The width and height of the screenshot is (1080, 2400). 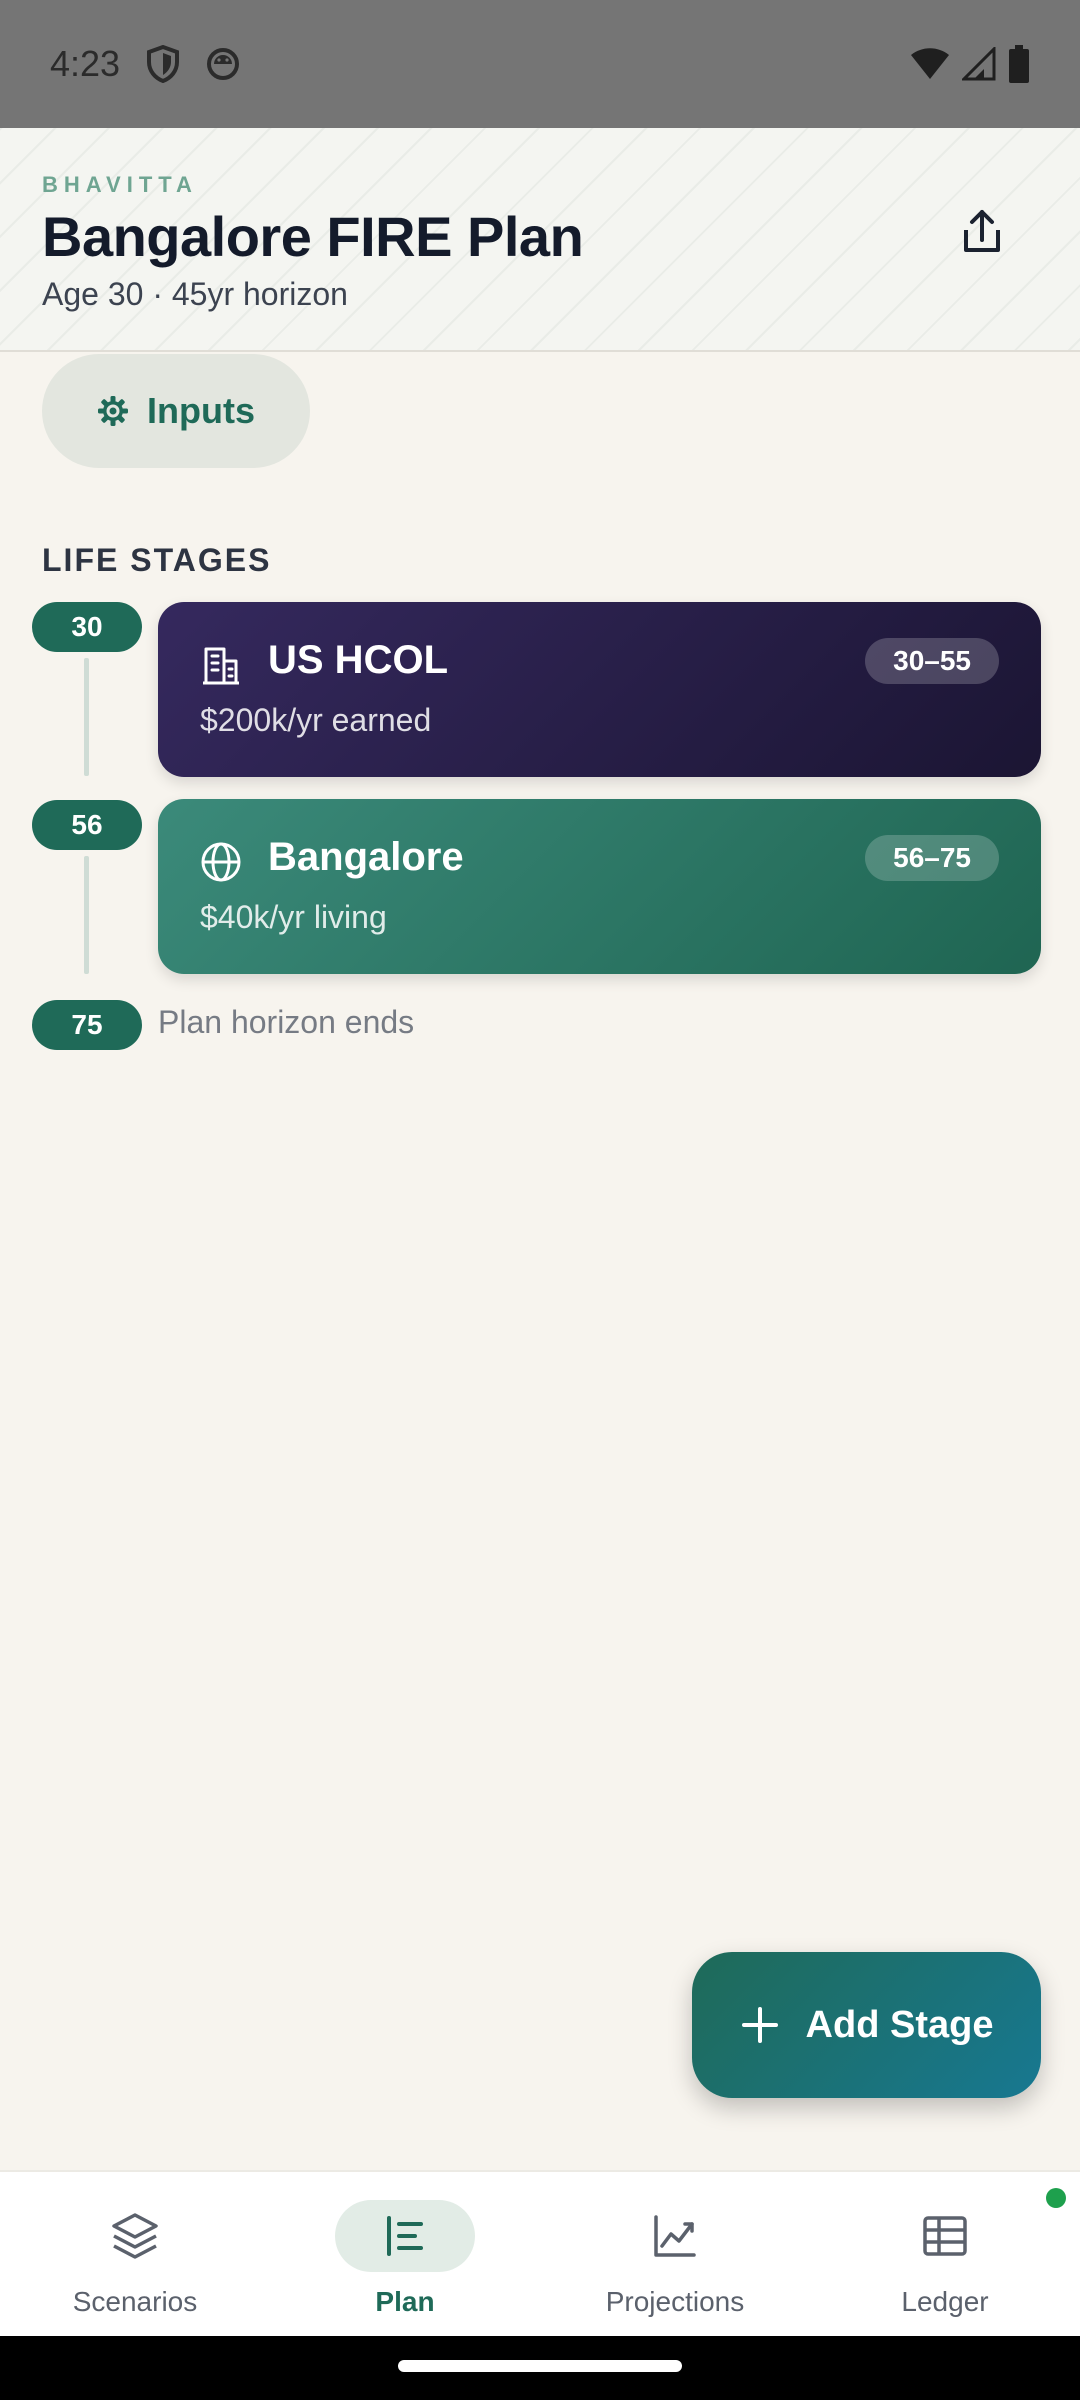 I want to click on page-title: Bangalore FIRE Plan, so click(x=313, y=236).